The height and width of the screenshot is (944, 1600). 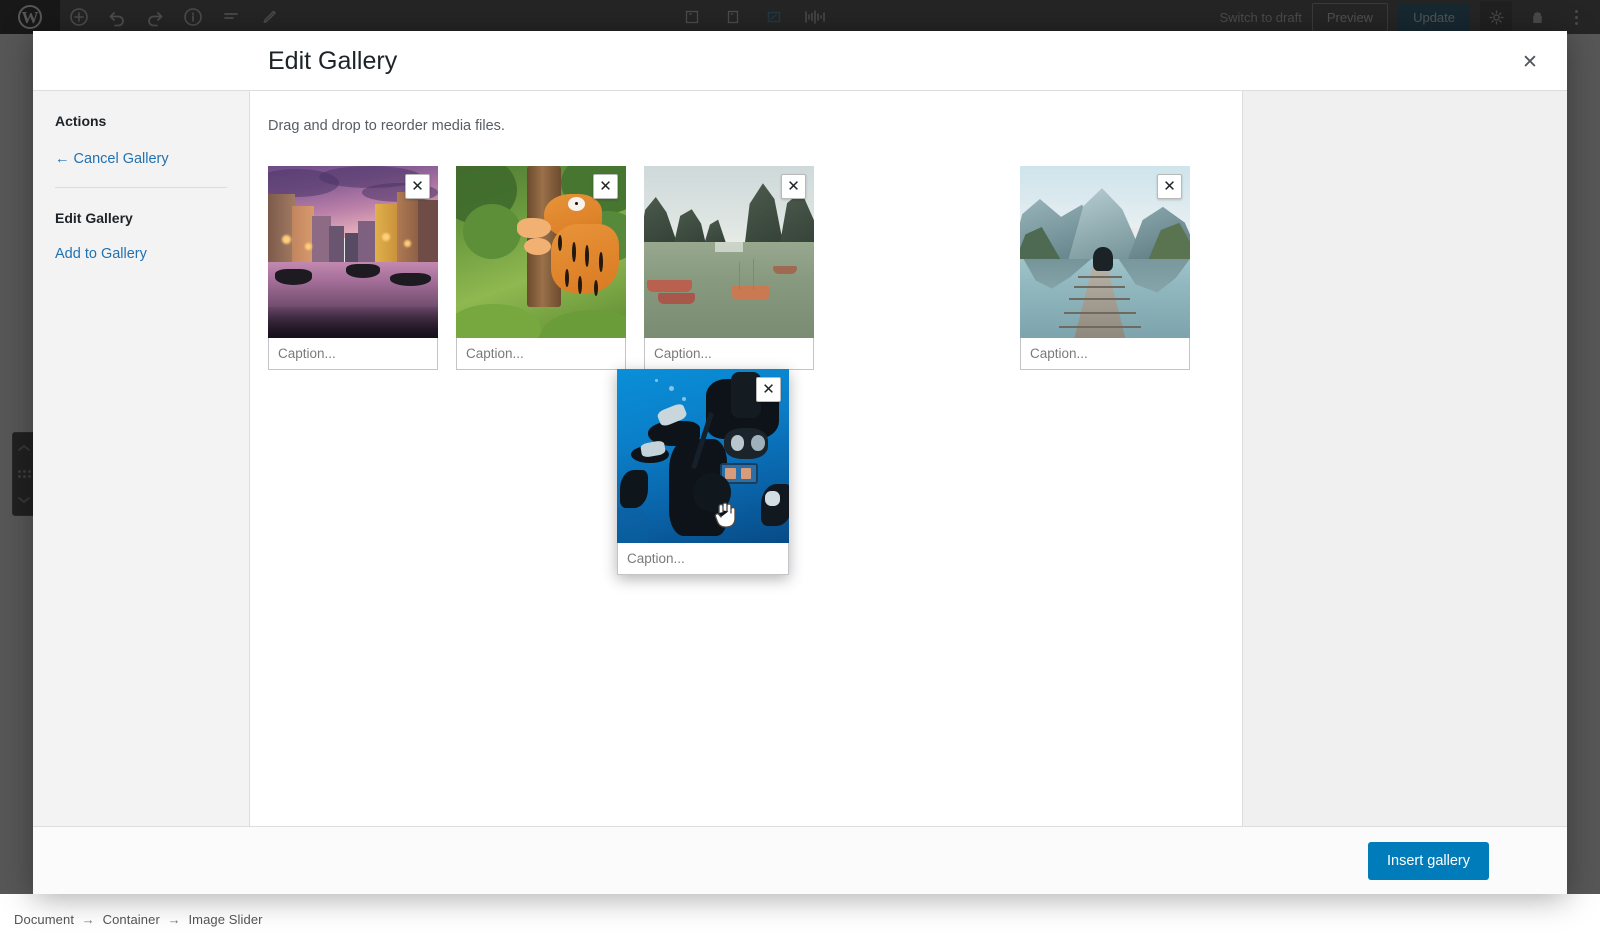 I want to click on breadcrumb-item-document: Document, so click(x=44, y=919).